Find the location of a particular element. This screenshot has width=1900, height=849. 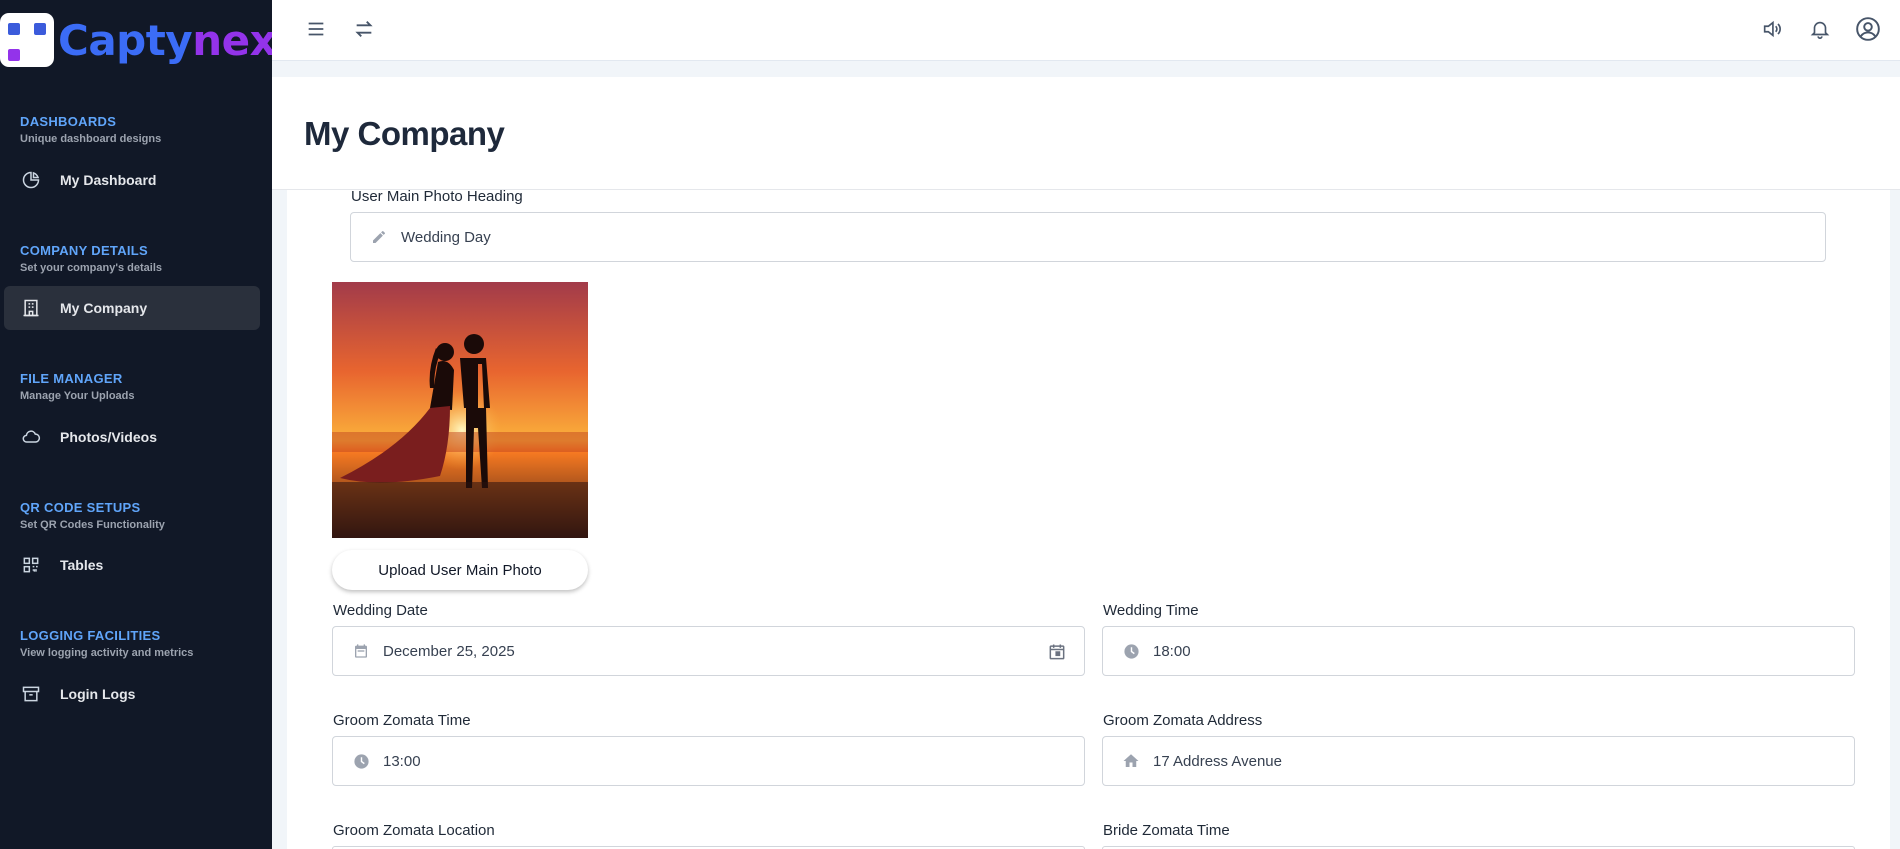

logo-mark-icon is located at coordinates (27, 40).